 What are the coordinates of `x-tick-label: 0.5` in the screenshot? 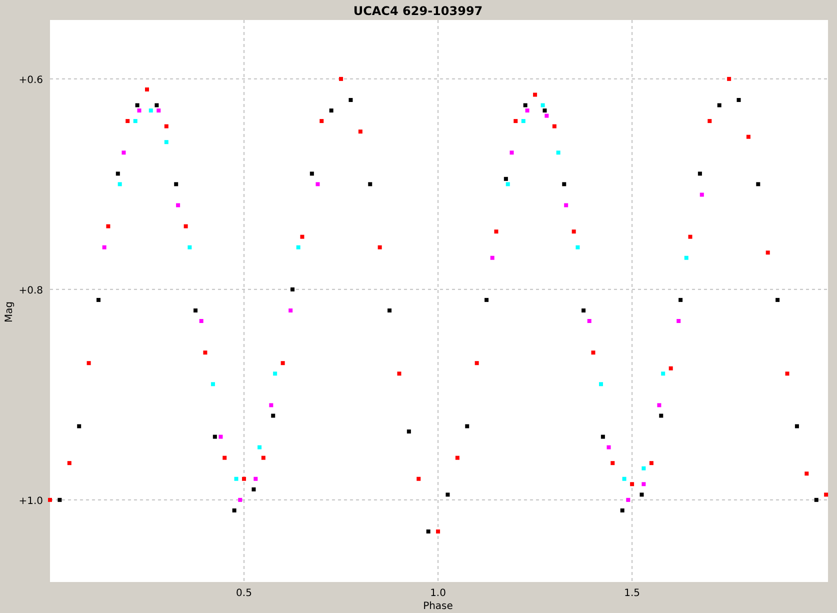 It's located at (244, 593).